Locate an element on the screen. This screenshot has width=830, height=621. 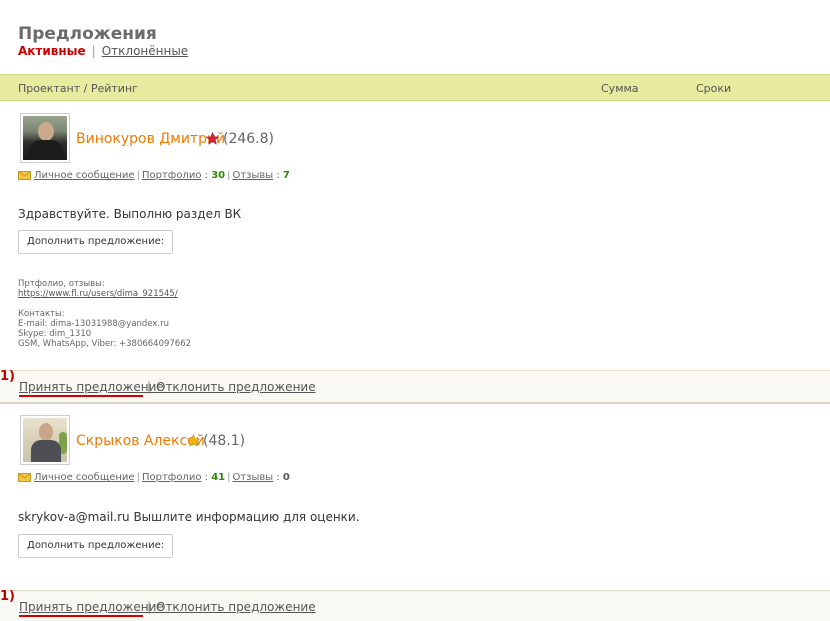
reviews-count: 7 is located at coordinates (286, 175).